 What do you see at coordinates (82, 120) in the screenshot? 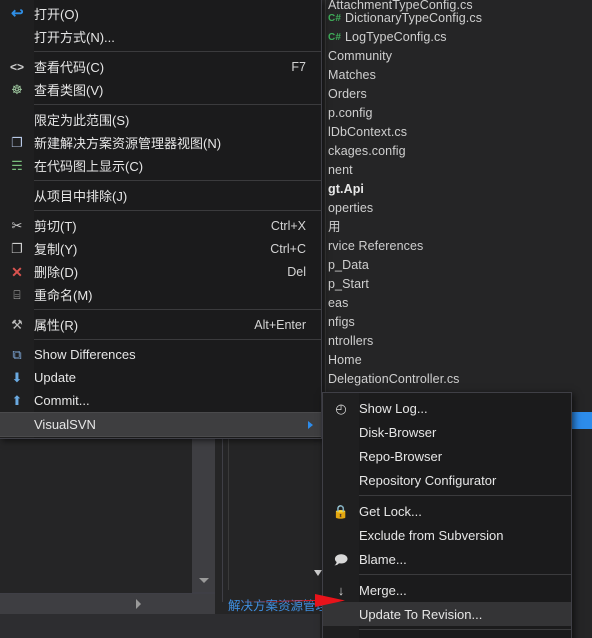
I see `menu-item-label: 限定为此范围(S)` at bounding box center [82, 120].